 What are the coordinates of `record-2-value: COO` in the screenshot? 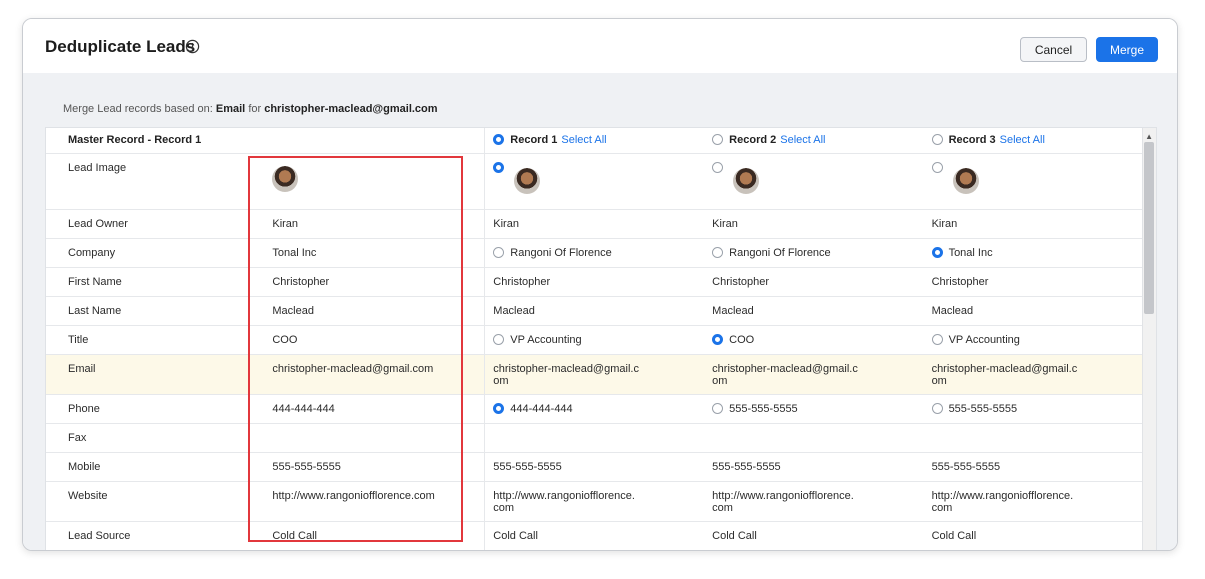 It's located at (814, 340).